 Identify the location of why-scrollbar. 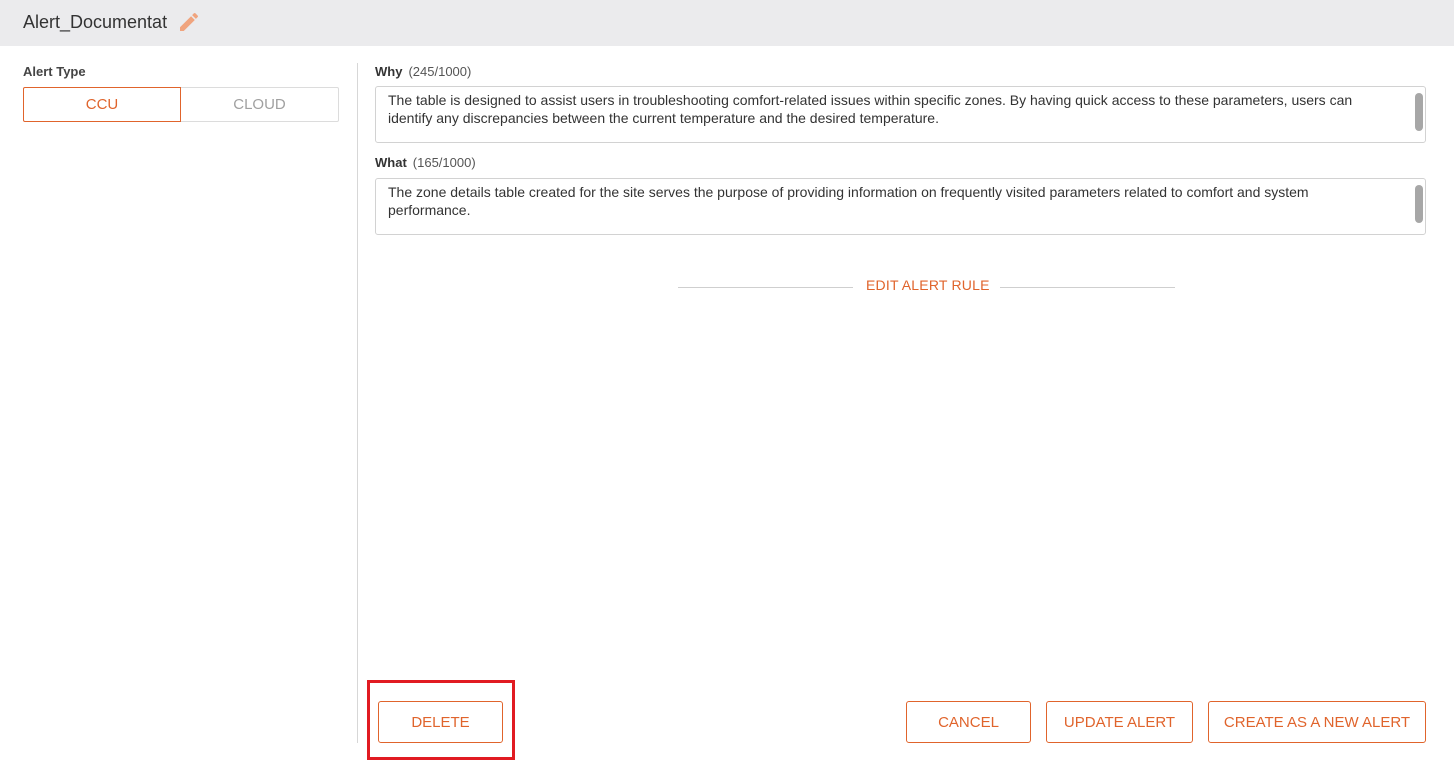
(1419, 112).